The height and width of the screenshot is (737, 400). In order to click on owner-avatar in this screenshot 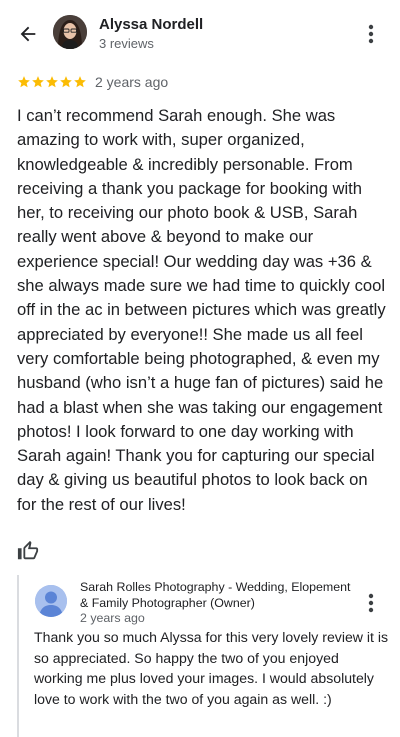, I will do `click(51, 601)`.